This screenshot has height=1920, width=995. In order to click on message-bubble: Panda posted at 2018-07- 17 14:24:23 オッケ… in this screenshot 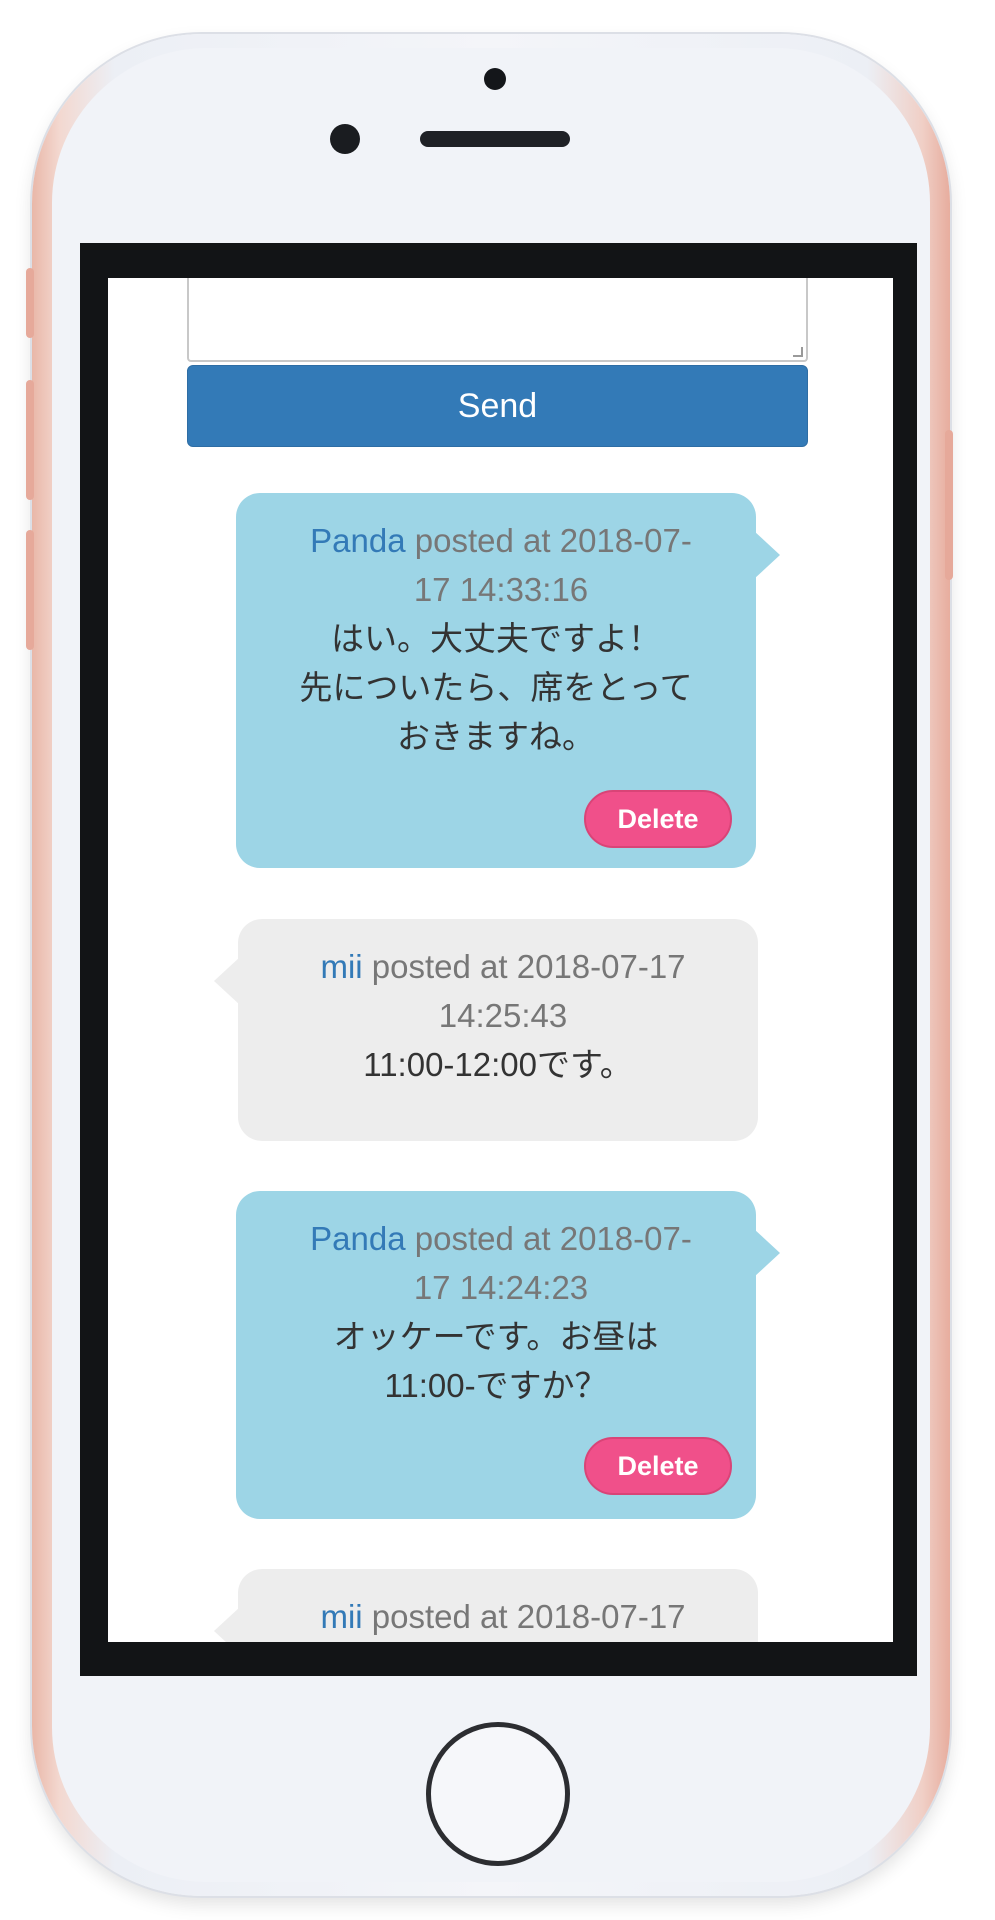, I will do `click(508, 1355)`.